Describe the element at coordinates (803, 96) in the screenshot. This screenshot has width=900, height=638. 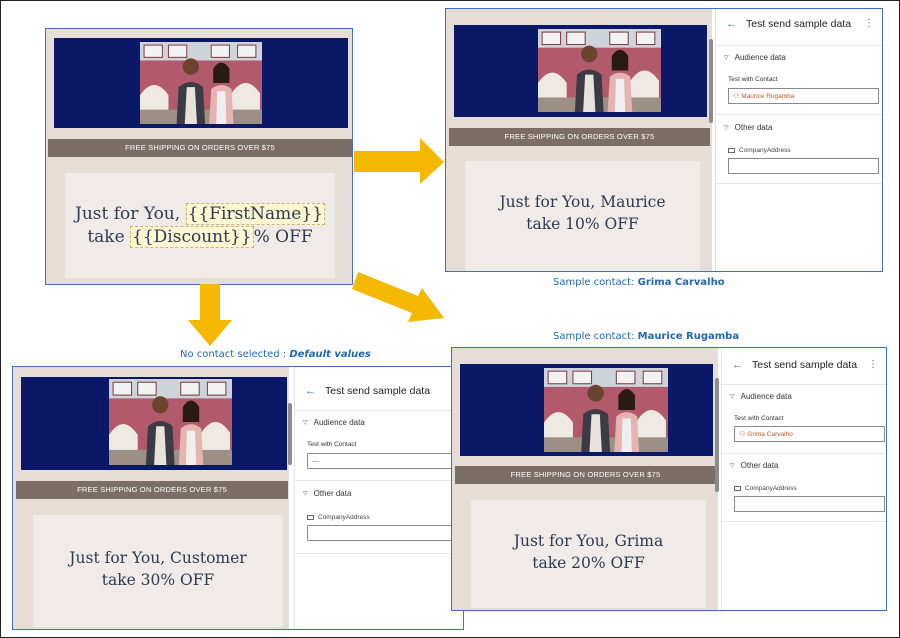
I see `contact-lookup-field: ⚇ Maurice Rugamba` at that location.